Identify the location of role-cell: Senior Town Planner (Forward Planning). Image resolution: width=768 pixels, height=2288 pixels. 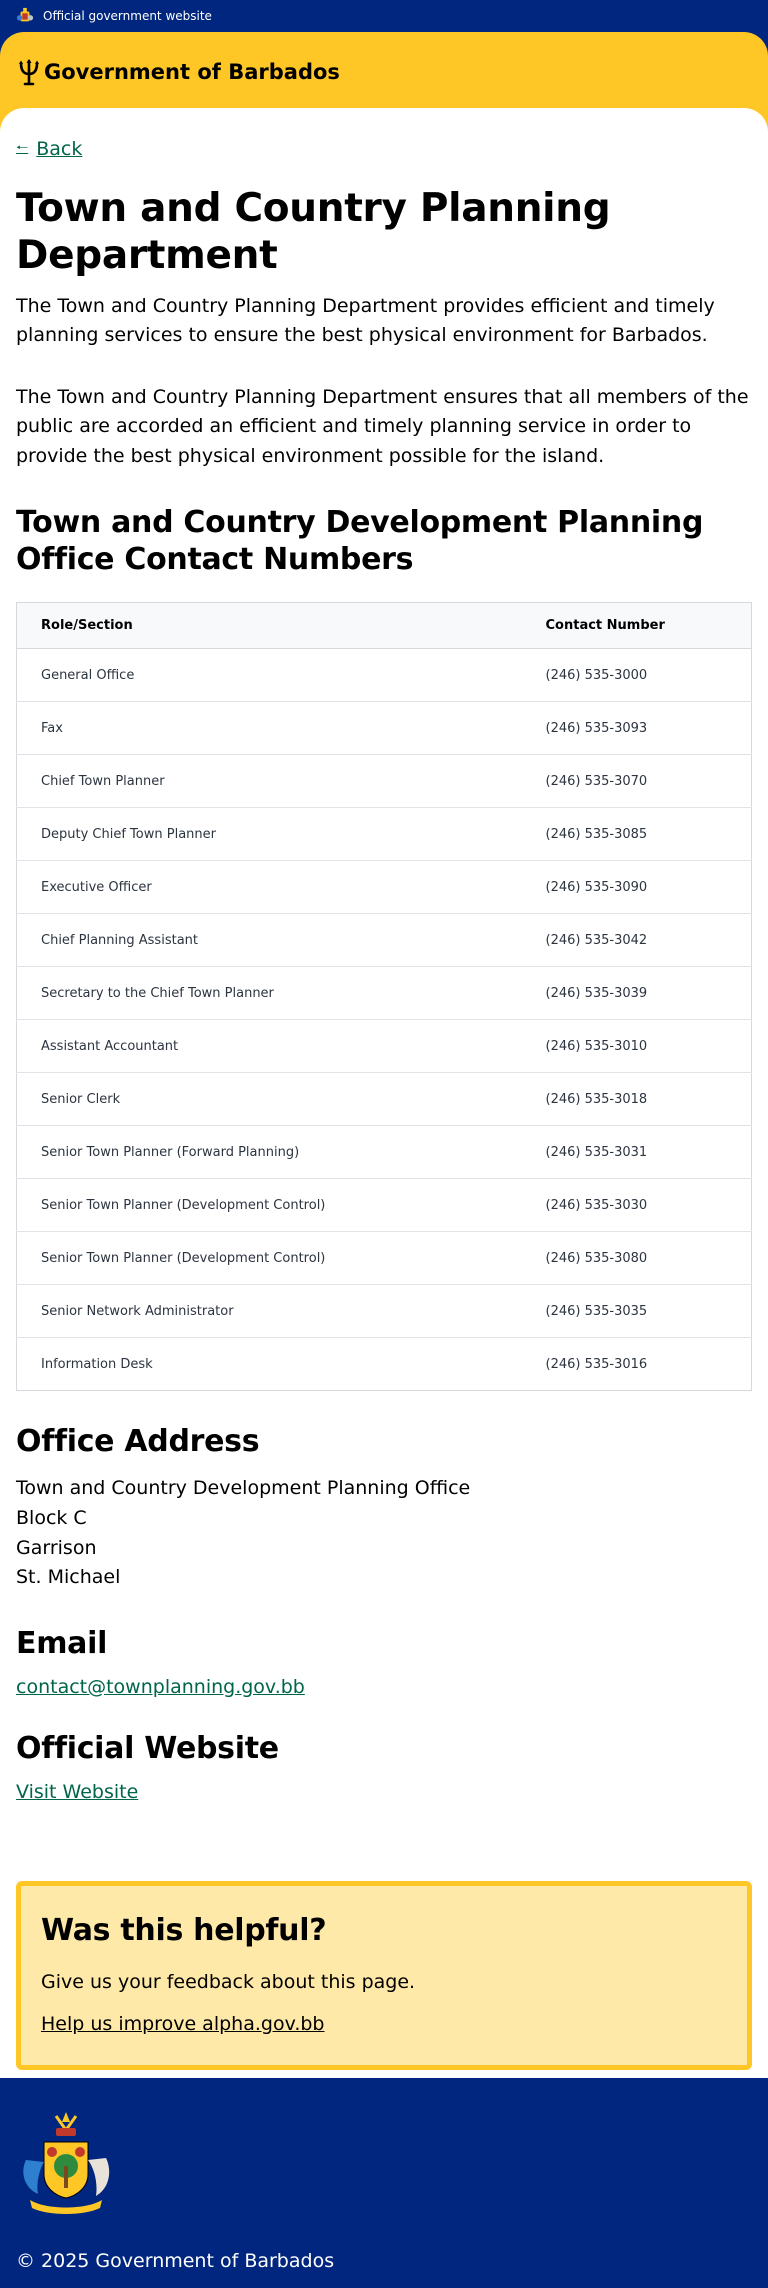
(274, 1152).